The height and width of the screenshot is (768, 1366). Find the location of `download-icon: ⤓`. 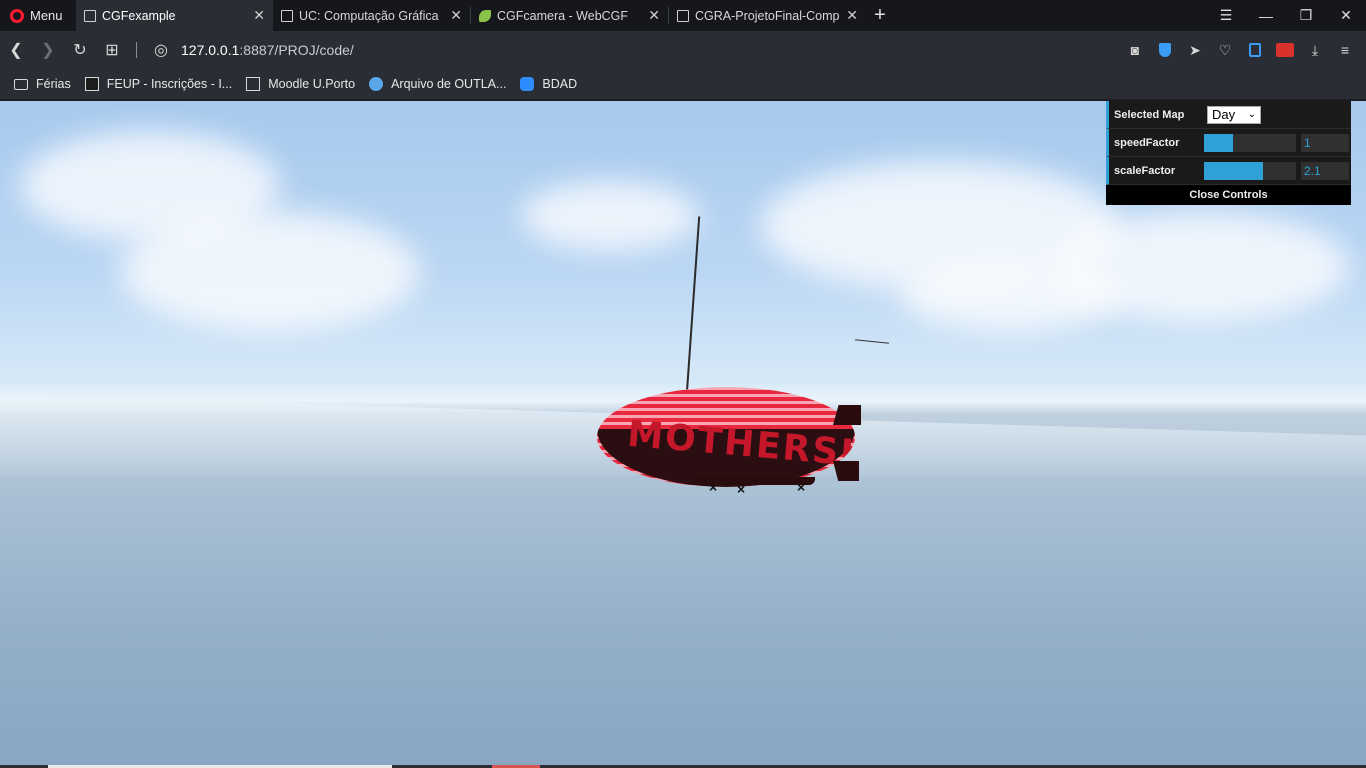

download-icon: ⤓ is located at coordinates (1315, 50).